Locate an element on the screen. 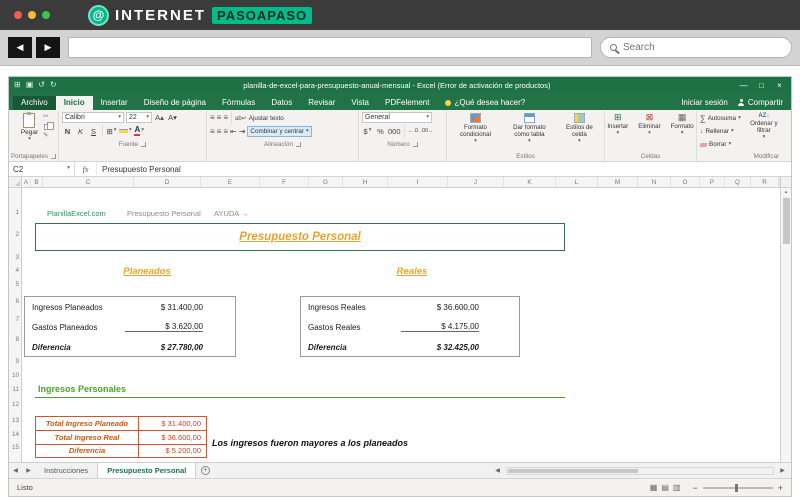 The height and width of the screenshot is (500, 800). row-header-15: 15 is located at coordinates (15, 447).